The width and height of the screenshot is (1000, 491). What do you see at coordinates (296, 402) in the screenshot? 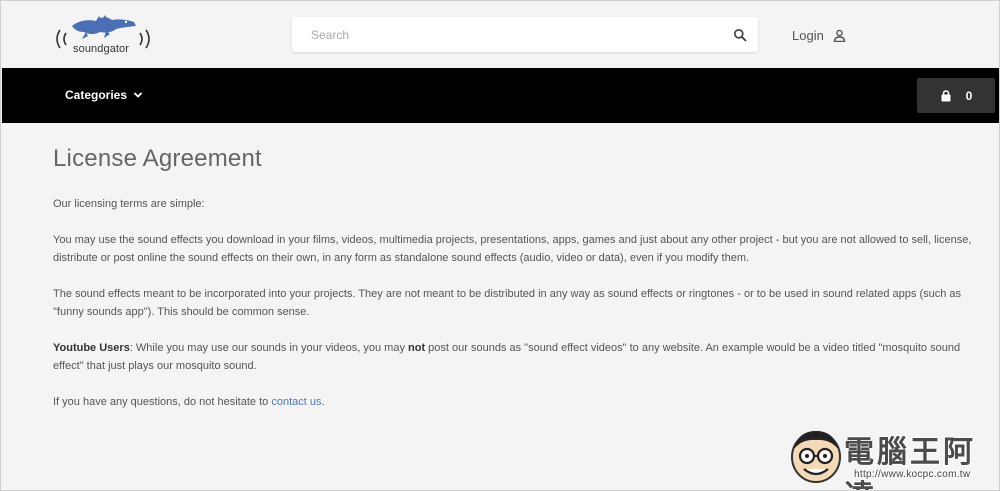
I see `contact-us-link: contact us` at bounding box center [296, 402].